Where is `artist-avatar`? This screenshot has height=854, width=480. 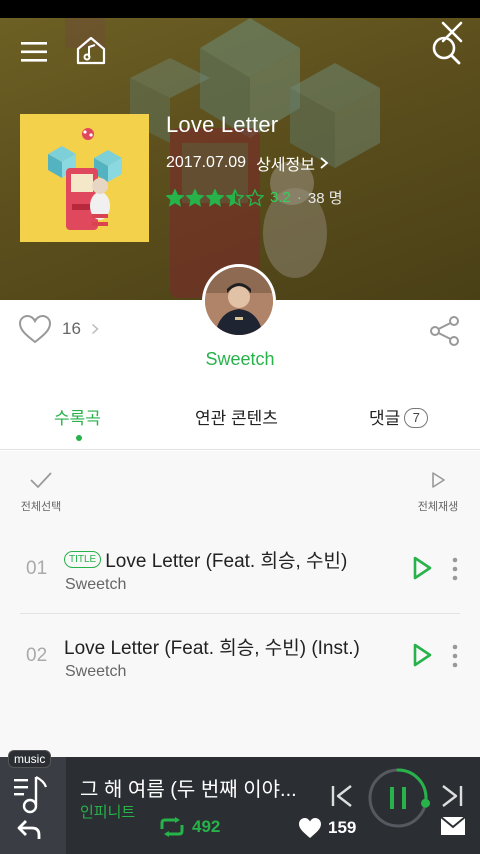
artist-avatar is located at coordinates (239, 301).